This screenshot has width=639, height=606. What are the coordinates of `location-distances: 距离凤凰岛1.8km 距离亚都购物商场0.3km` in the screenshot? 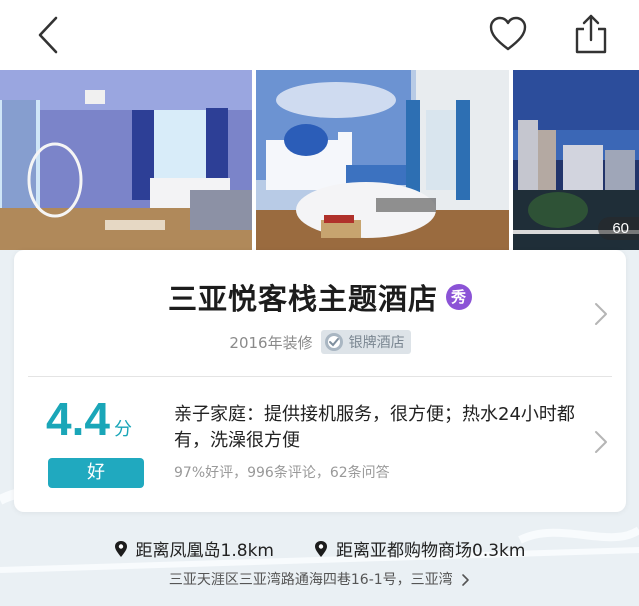 It's located at (319, 548).